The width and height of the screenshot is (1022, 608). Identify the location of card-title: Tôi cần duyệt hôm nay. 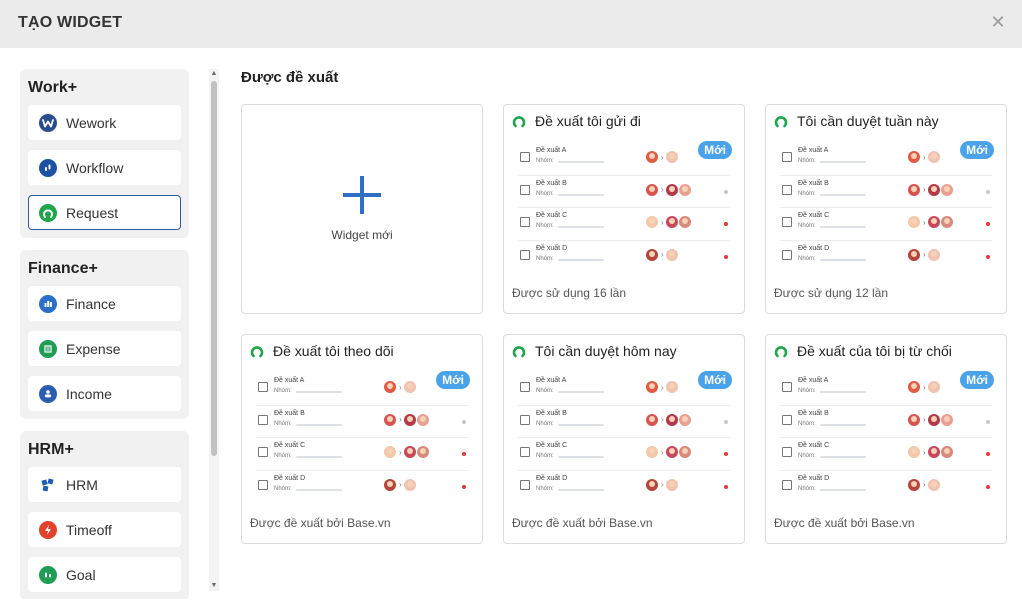
(594, 351).